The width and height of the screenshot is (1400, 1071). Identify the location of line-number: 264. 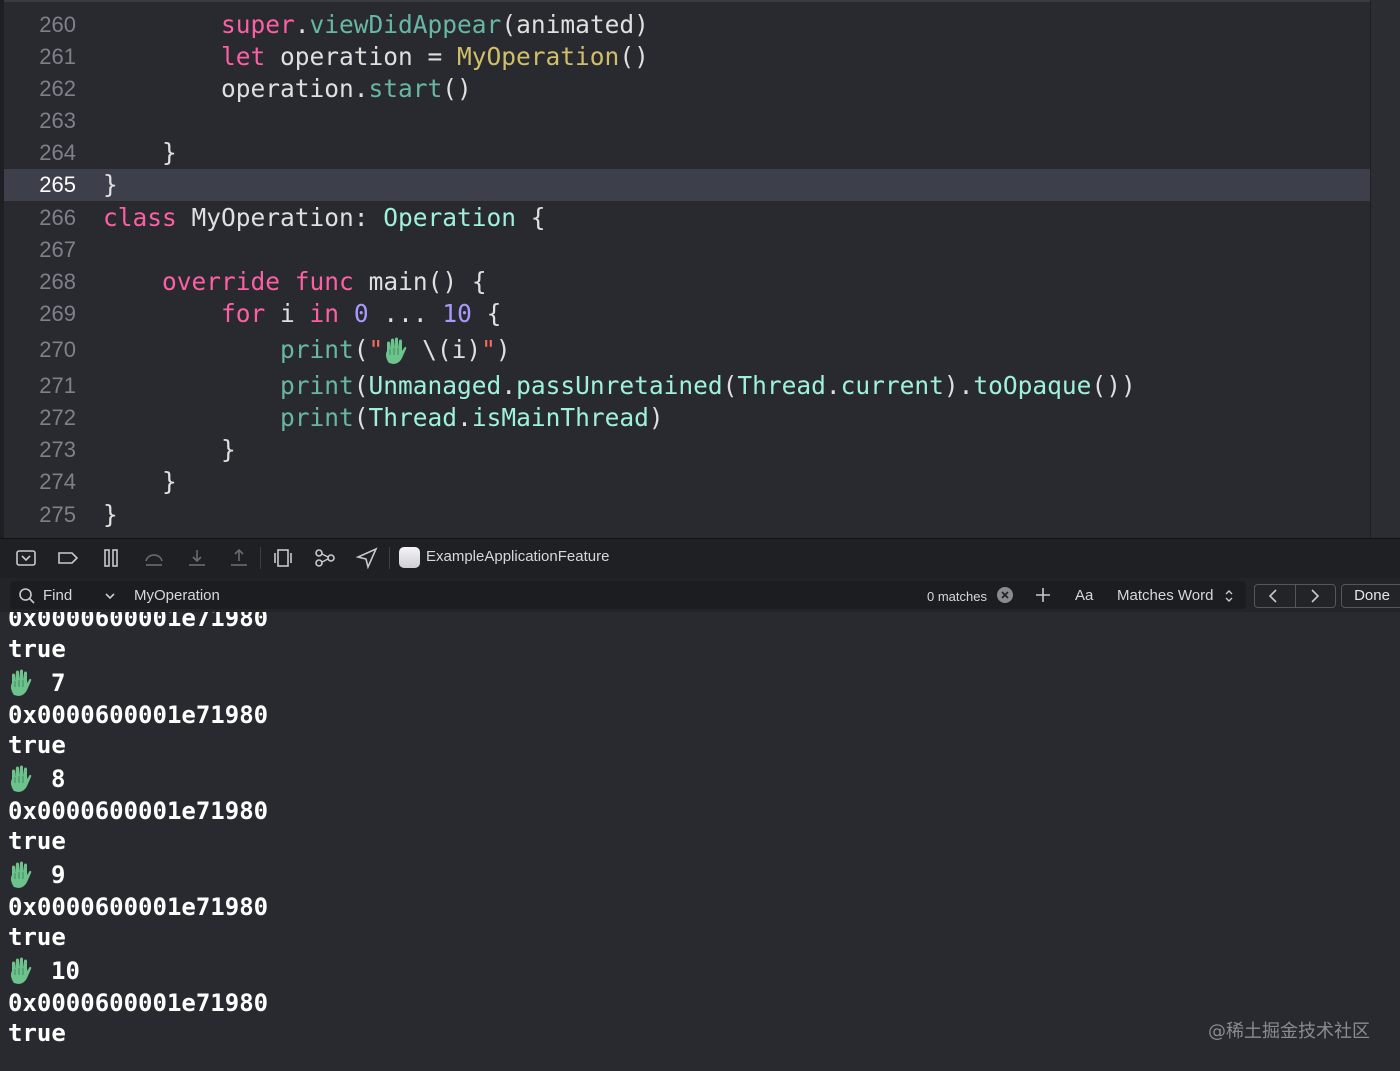
(40, 153).